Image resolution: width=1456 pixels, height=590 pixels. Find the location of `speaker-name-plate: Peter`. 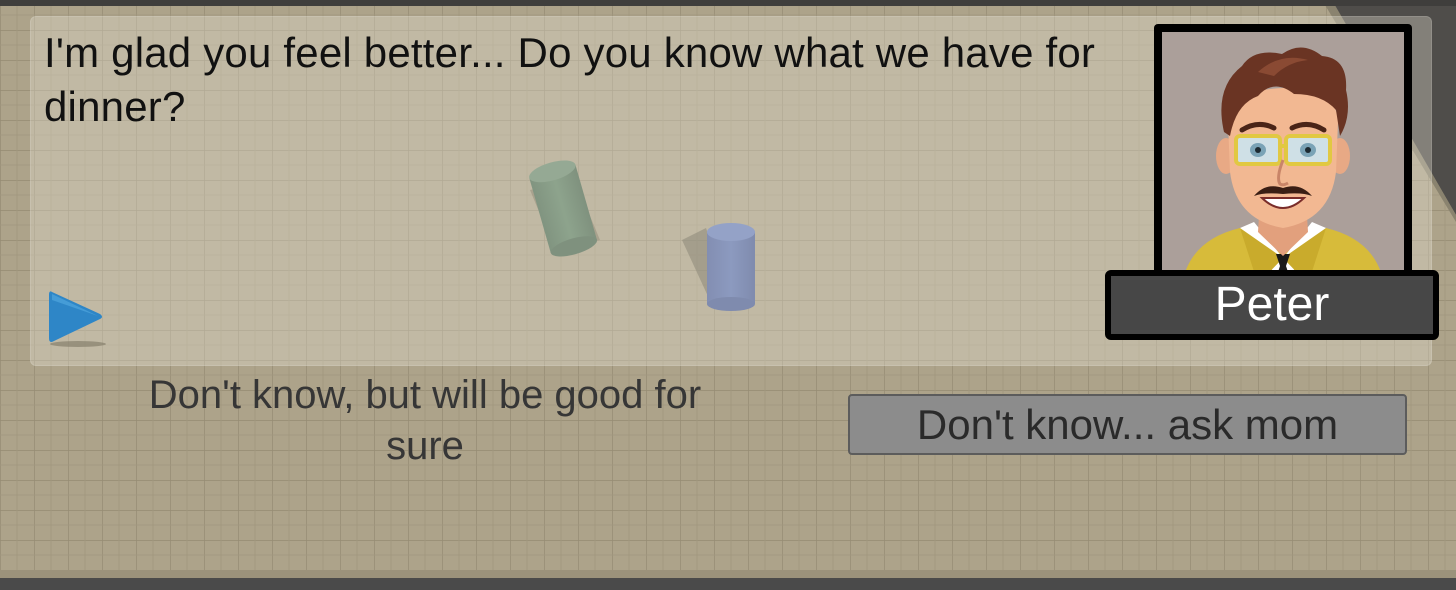

speaker-name-plate: Peter is located at coordinates (1272, 305).